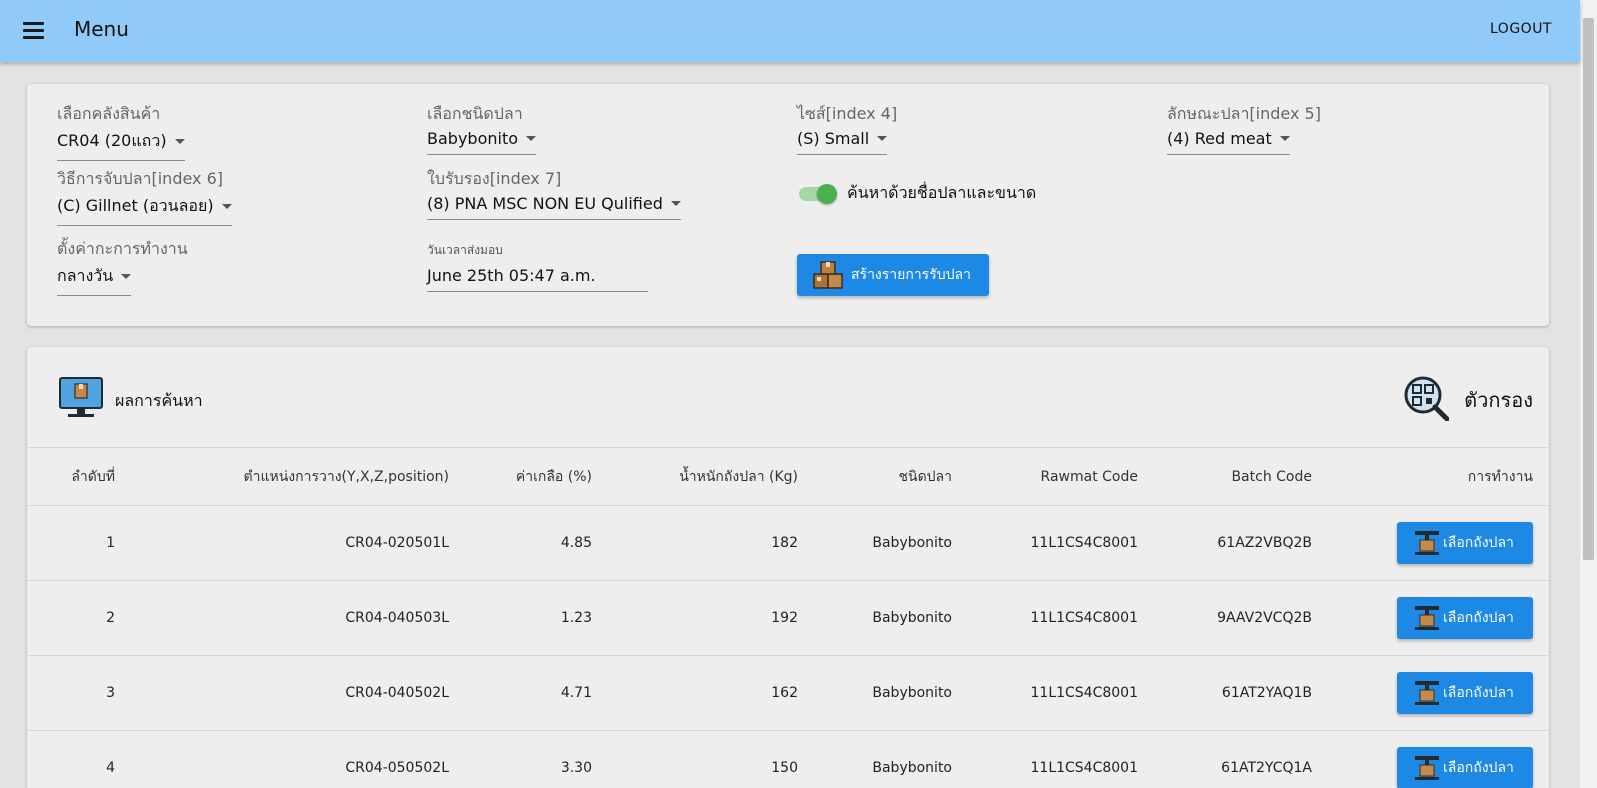 This screenshot has height=788, width=1597. What do you see at coordinates (112, 140) in the screenshot?
I see `warehouse-value: CR04 (20แถว)` at bounding box center [112, 140].